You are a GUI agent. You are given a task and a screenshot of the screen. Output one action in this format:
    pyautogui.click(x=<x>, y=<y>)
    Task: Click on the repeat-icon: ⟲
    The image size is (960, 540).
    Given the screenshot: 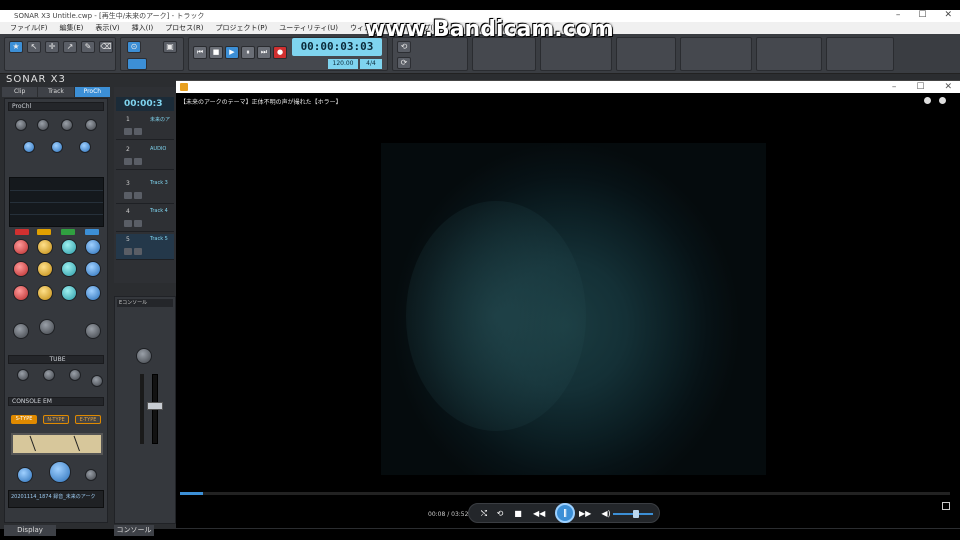 What is the action you would take?
    pyautogui.click(x=500, y=514)
    